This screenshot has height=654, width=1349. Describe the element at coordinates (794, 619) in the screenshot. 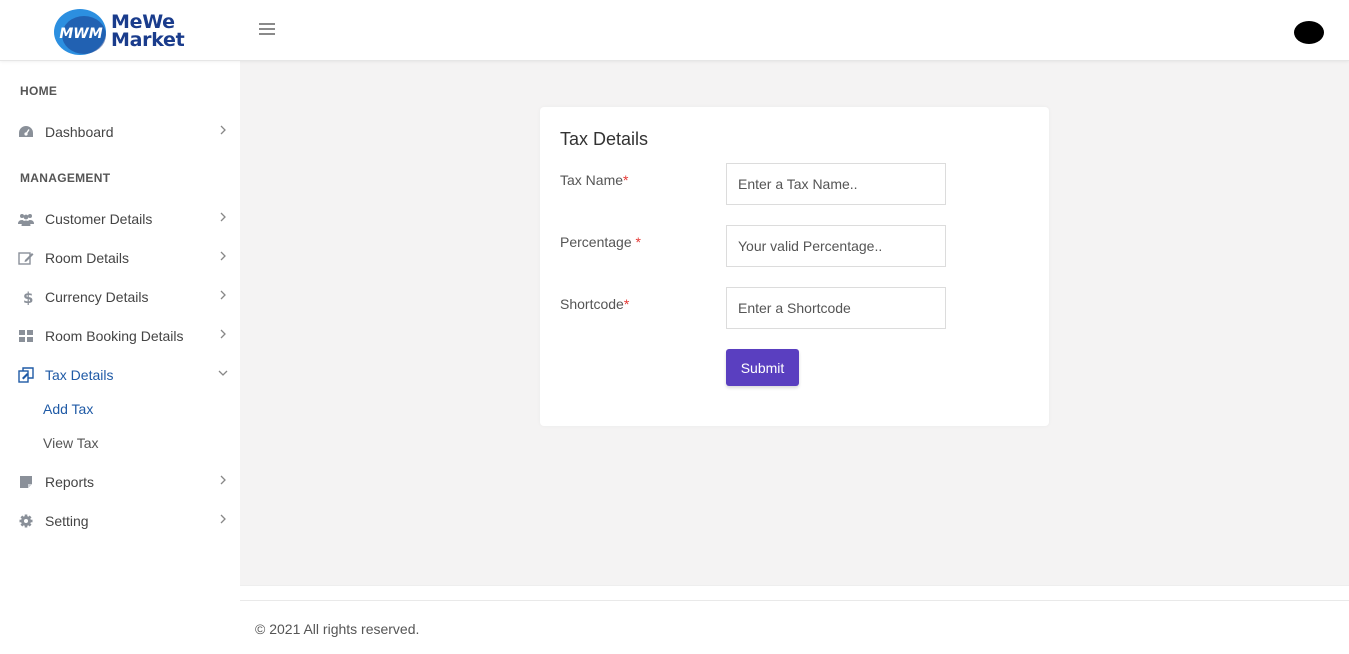

I see `footer: © 2021 All rights reserved.` at that location.